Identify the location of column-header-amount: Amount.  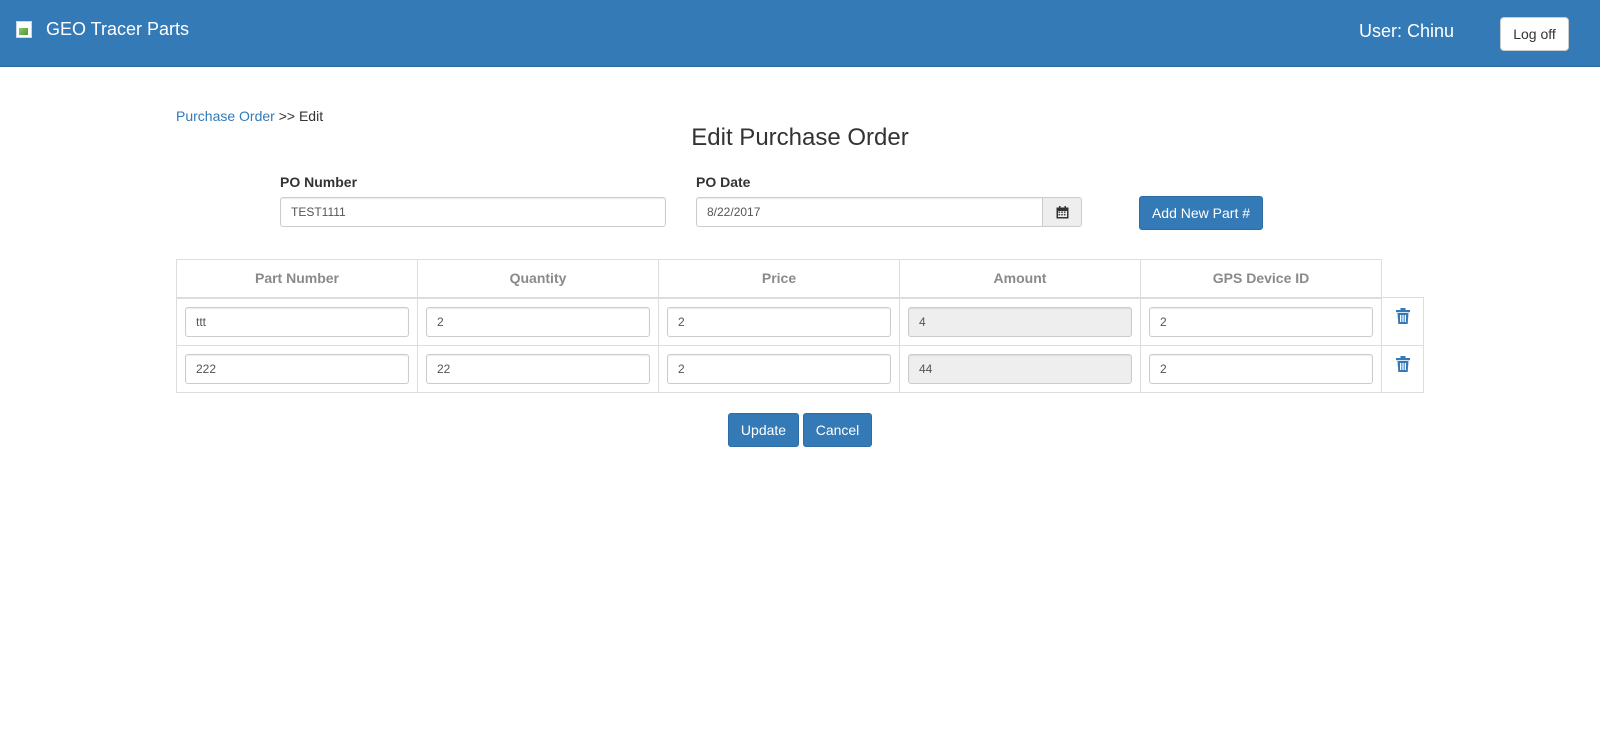
(1020, 279).